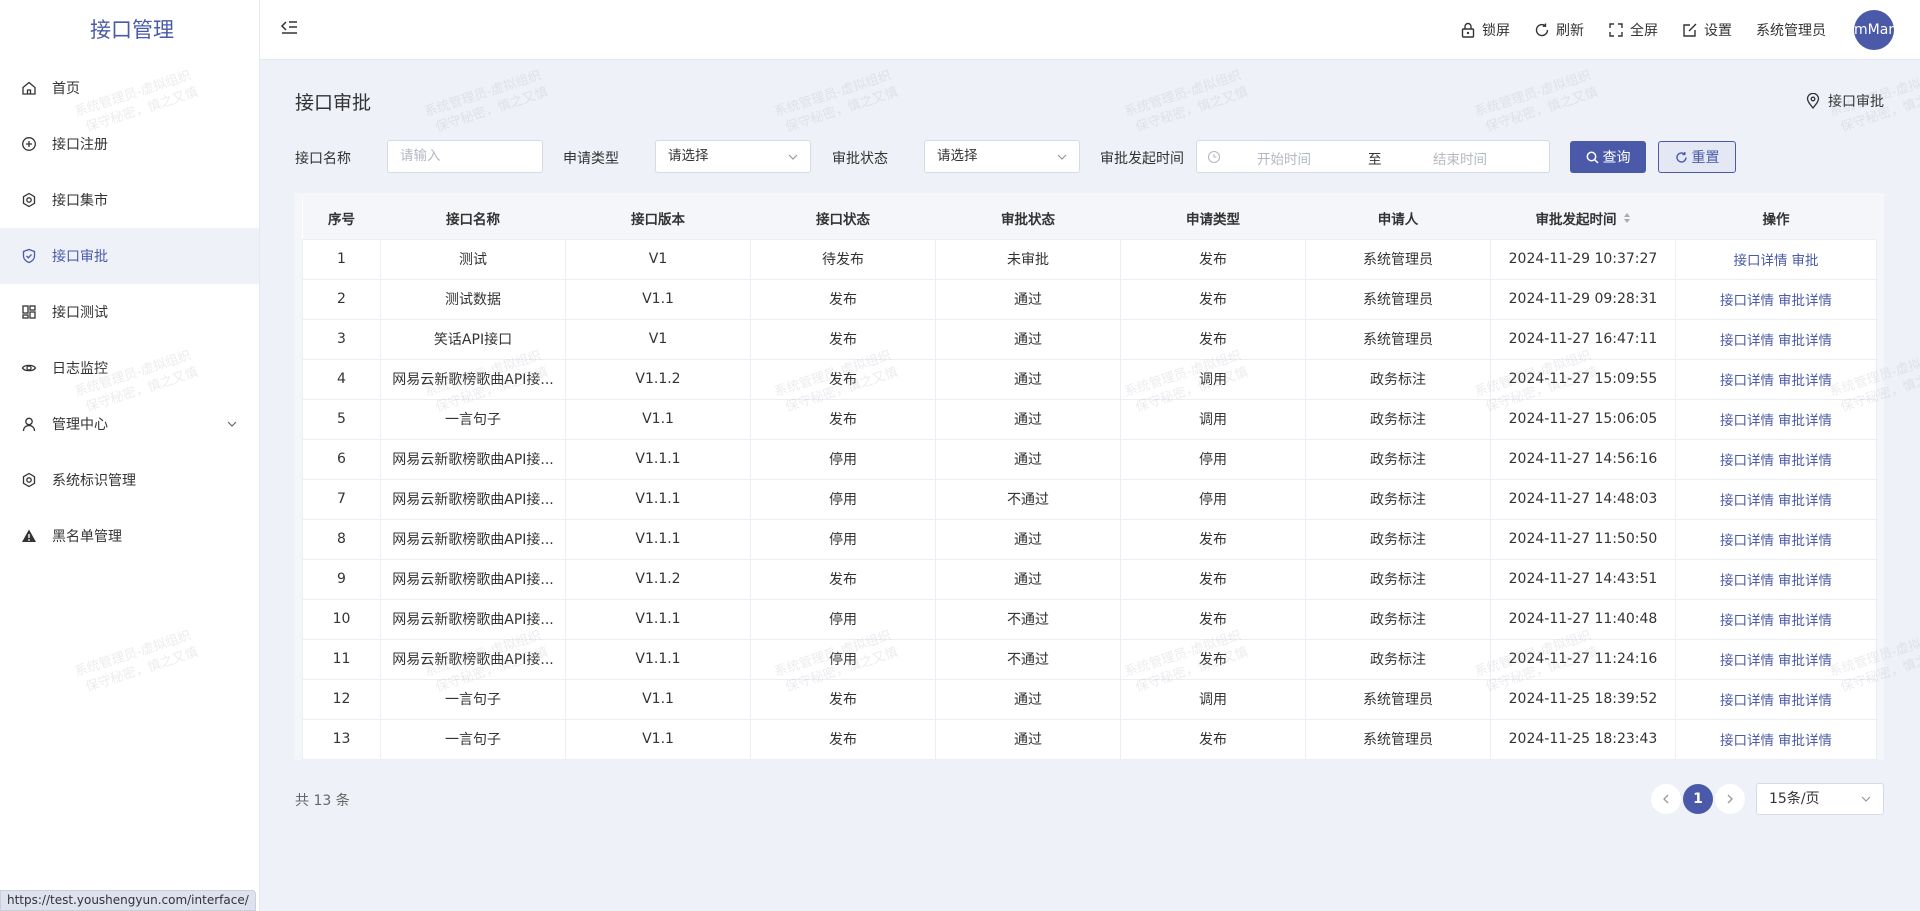 Image resolution: width=1920 pixels, height=911 pixels. I want to click on plus-circle-icon, so click(29, 144).